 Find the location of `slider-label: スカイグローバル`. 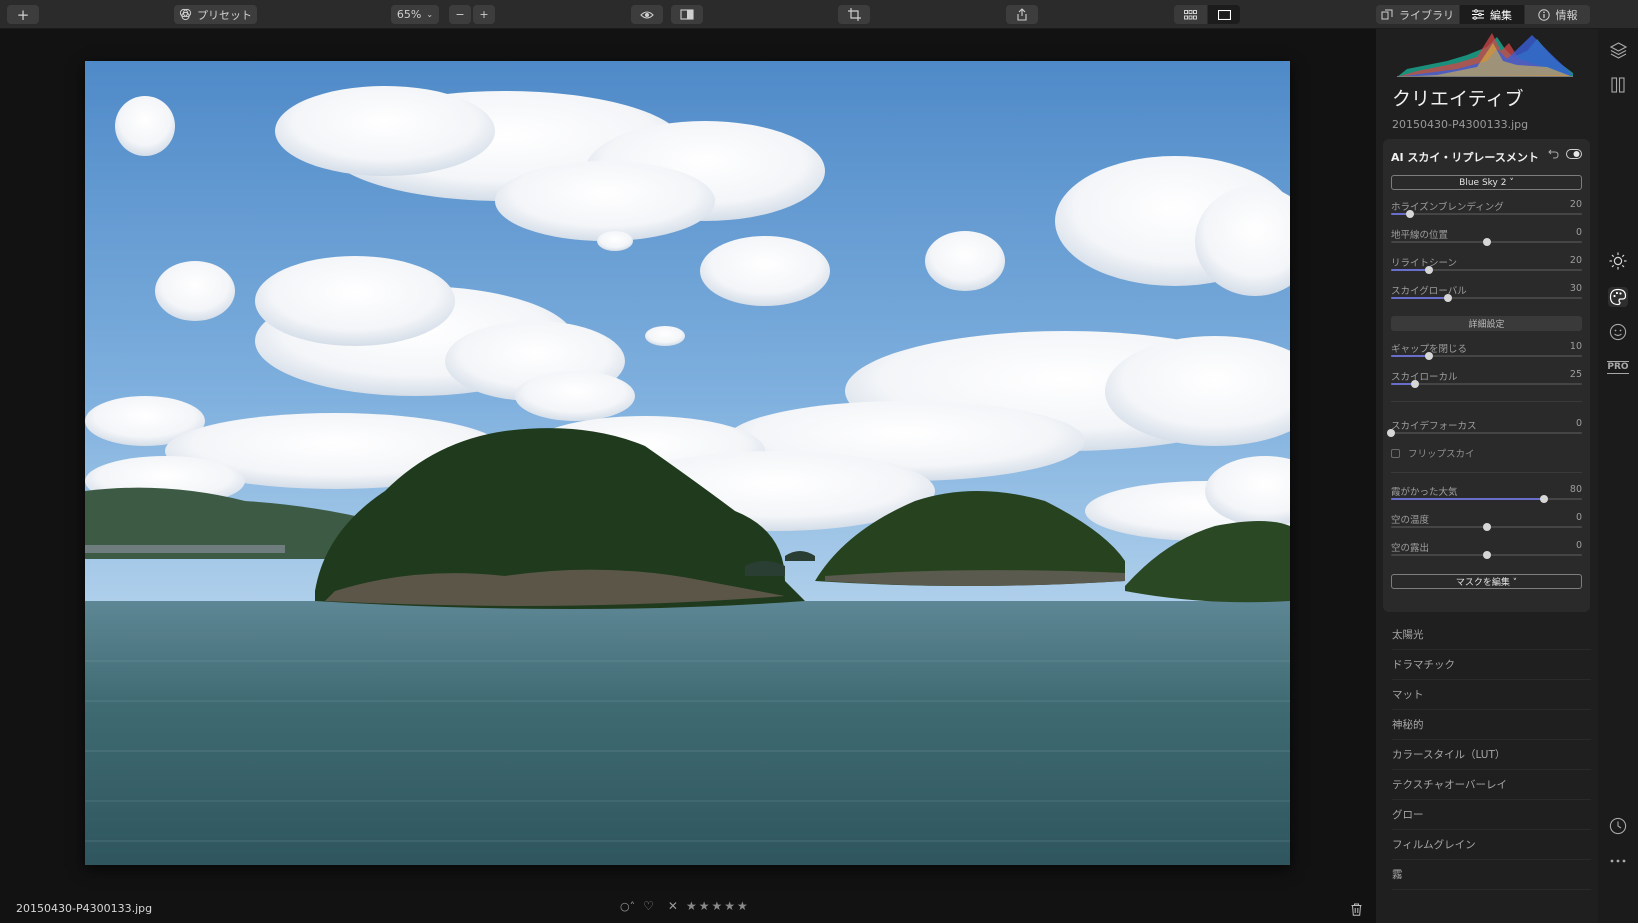

slider-label: スカイグローバル is located at coordinates (1429, 291).